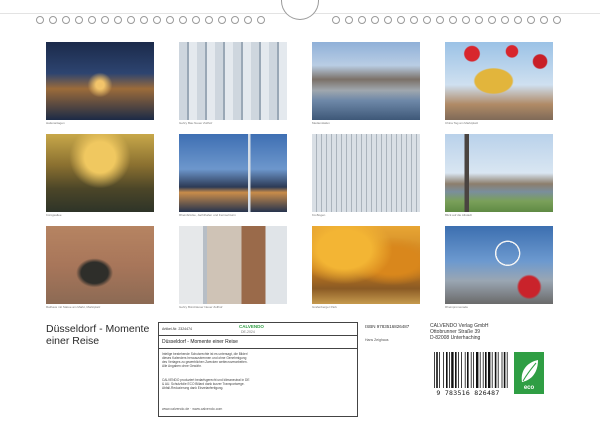 The width and height of the screenshot is (600, 432). Describe the element at coordinates (321, 123) in the screenshot. I see `caption: MedienHafen` at that location.